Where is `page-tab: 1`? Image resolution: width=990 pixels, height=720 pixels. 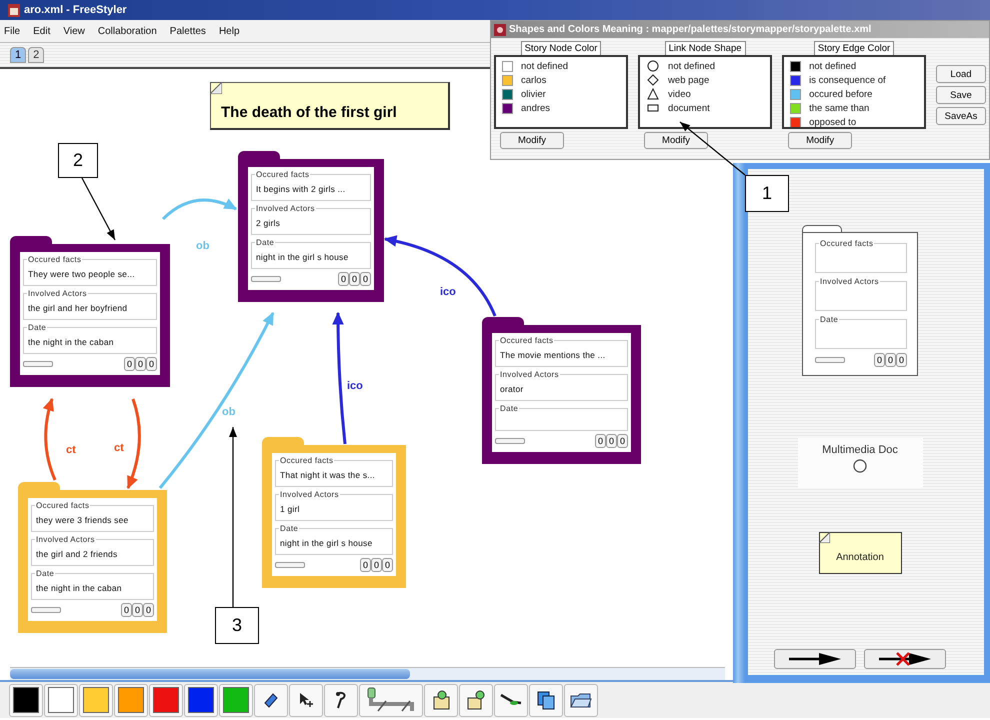 page-tab: 1 is located at coordinates (18, 55).